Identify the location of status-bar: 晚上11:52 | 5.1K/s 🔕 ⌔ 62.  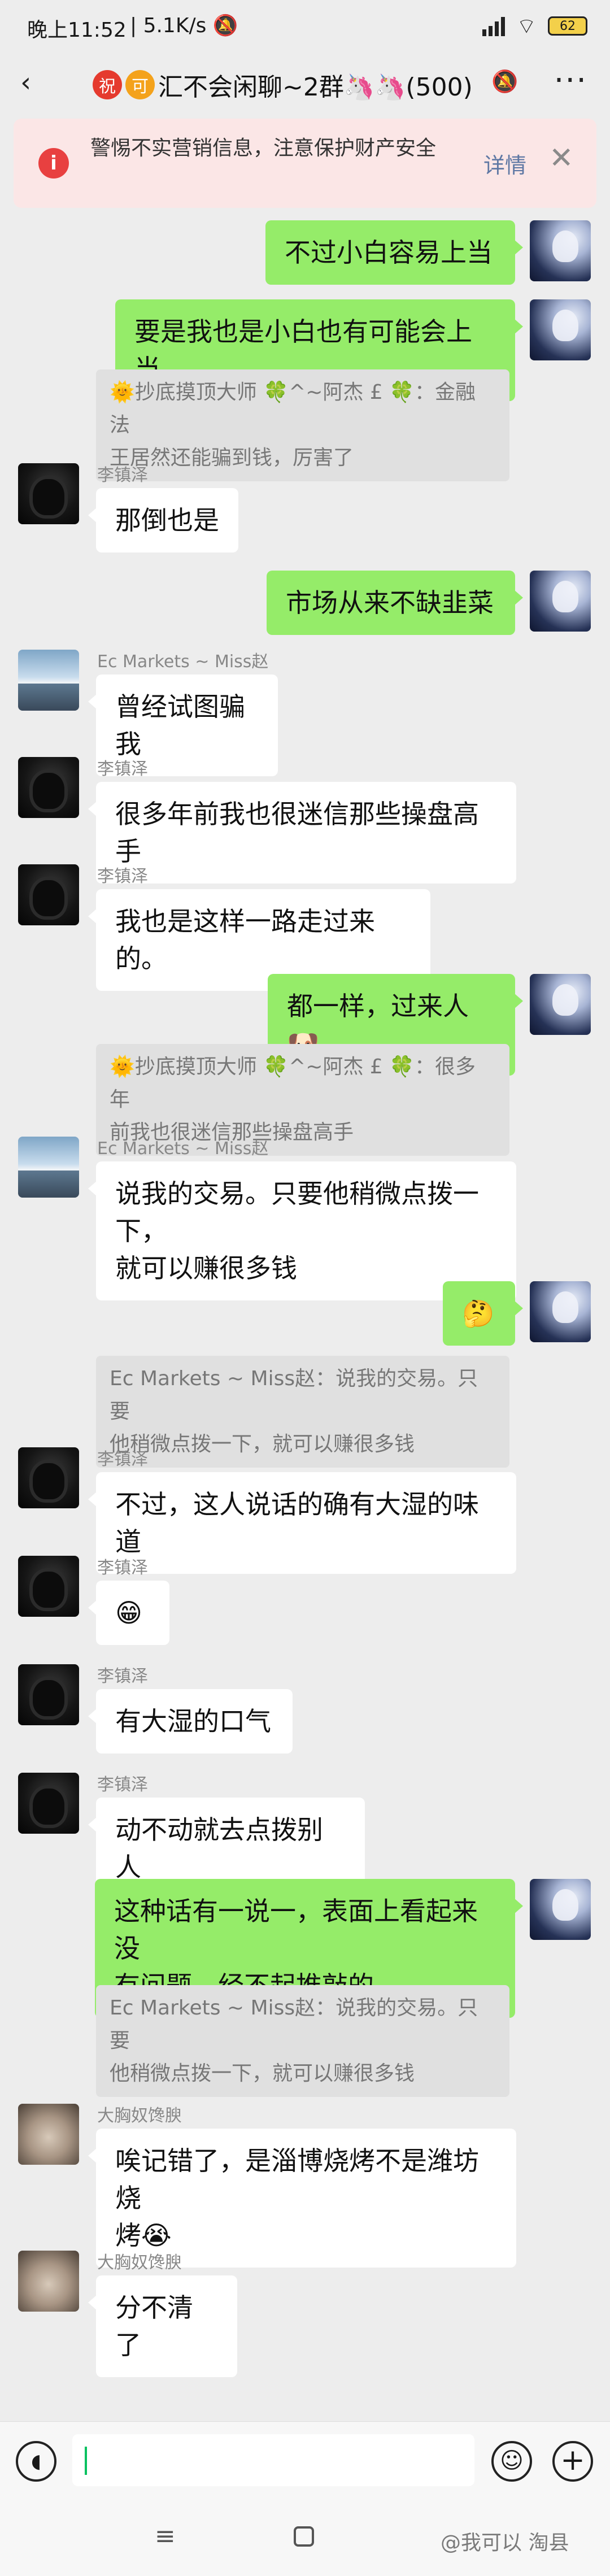
(305, 27).